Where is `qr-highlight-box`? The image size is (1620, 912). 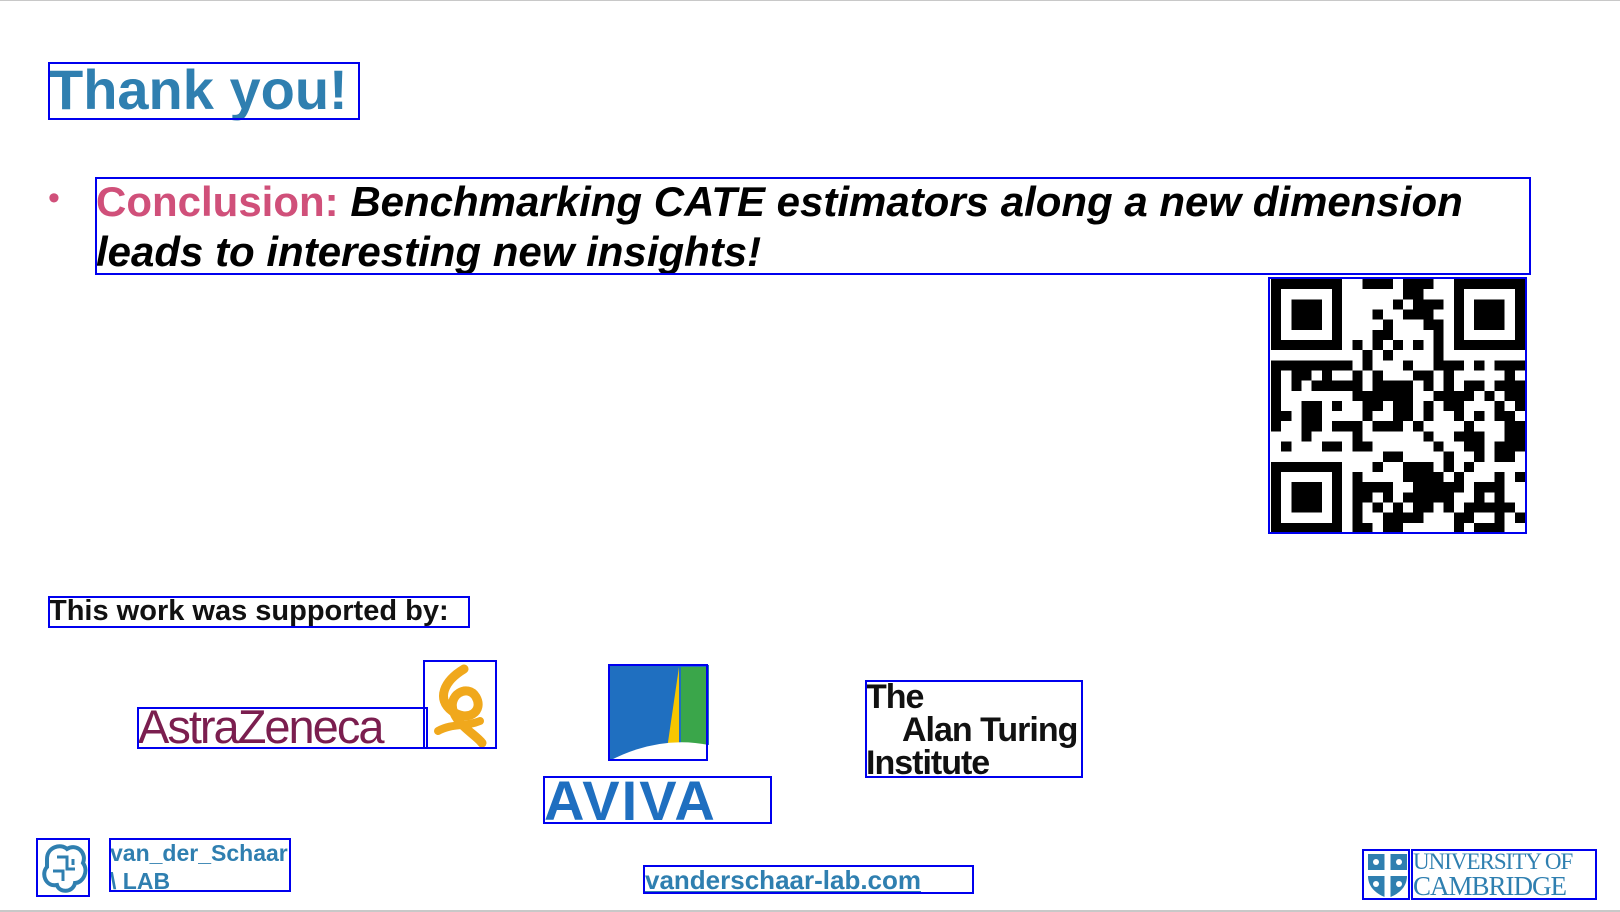 qr-highlight-box is located at coordinates (1397, 405).